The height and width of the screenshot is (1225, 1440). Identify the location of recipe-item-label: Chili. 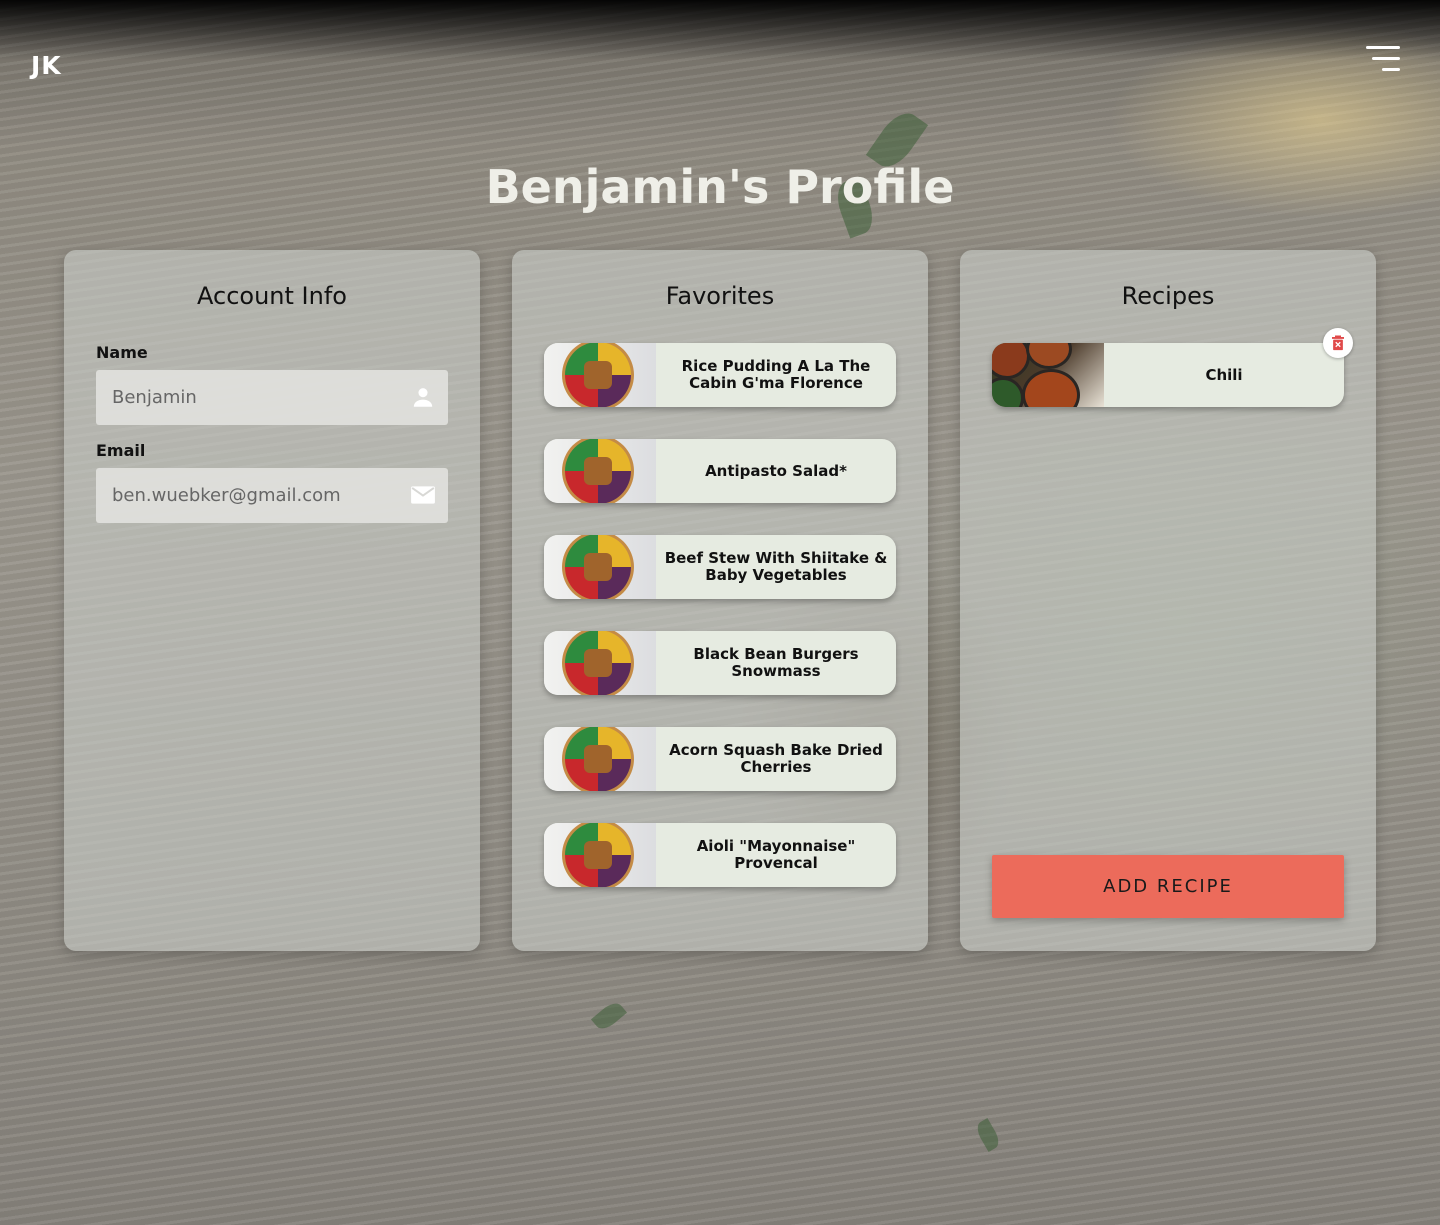
(1224, 374).